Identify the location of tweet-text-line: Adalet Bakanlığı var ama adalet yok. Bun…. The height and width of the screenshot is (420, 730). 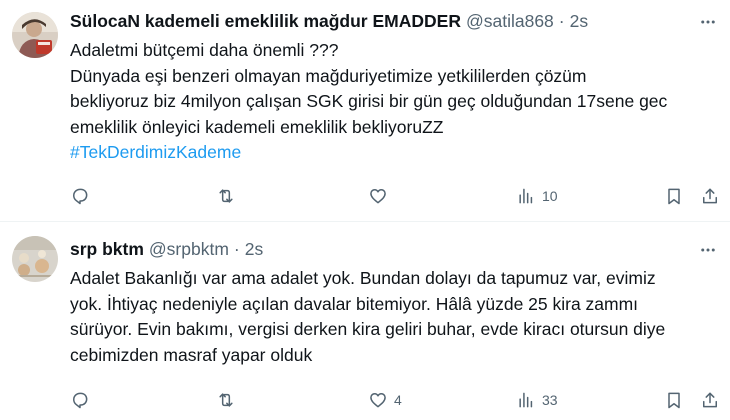
(363, 278).